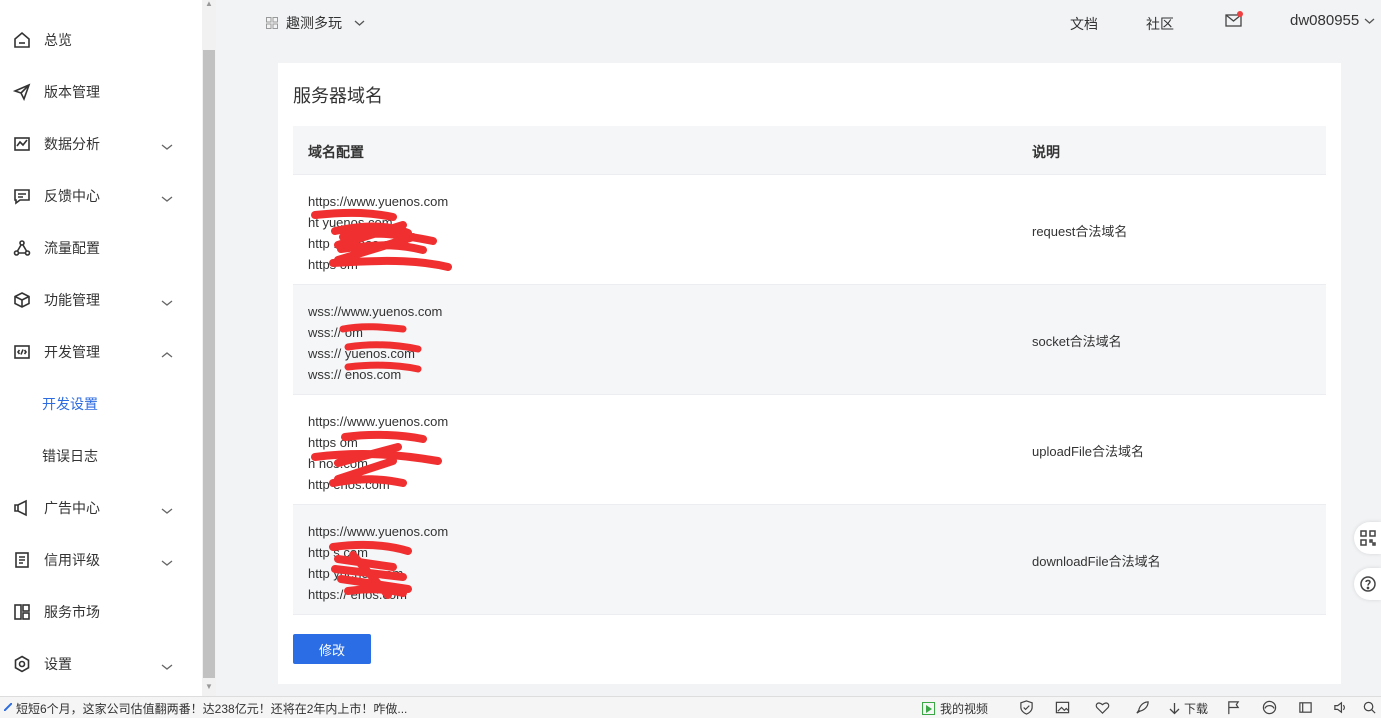 Image resolution: width=1381 pixels, height=718 pixels. What do you see at coordinates (272, 23) in the screenshot?
I see `grid-icon` at bounding box center [272, 23].